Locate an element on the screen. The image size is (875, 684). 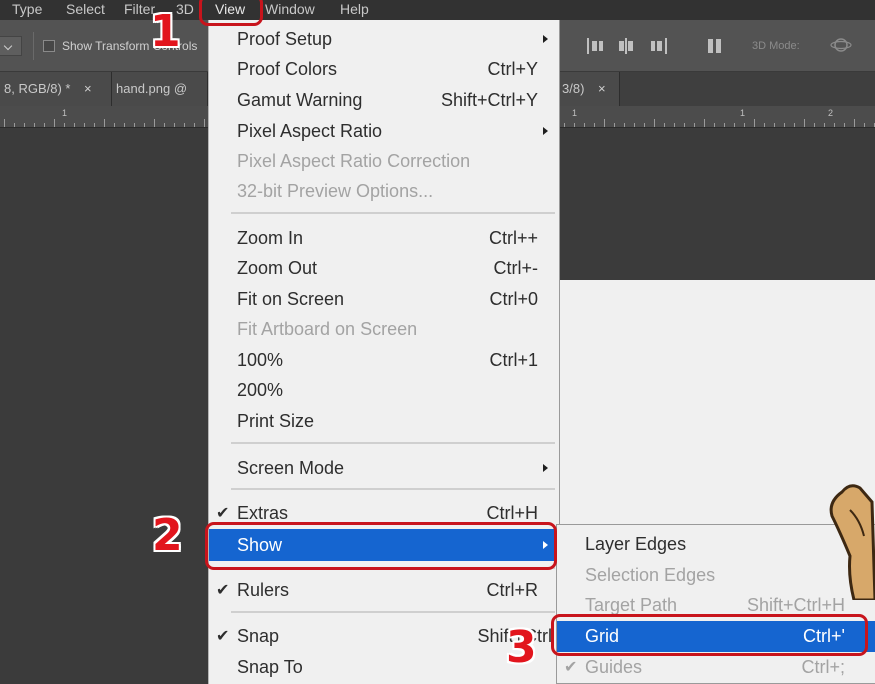
menu-item-shortcut: Ctrl++ is located at coordinates (513, 238).